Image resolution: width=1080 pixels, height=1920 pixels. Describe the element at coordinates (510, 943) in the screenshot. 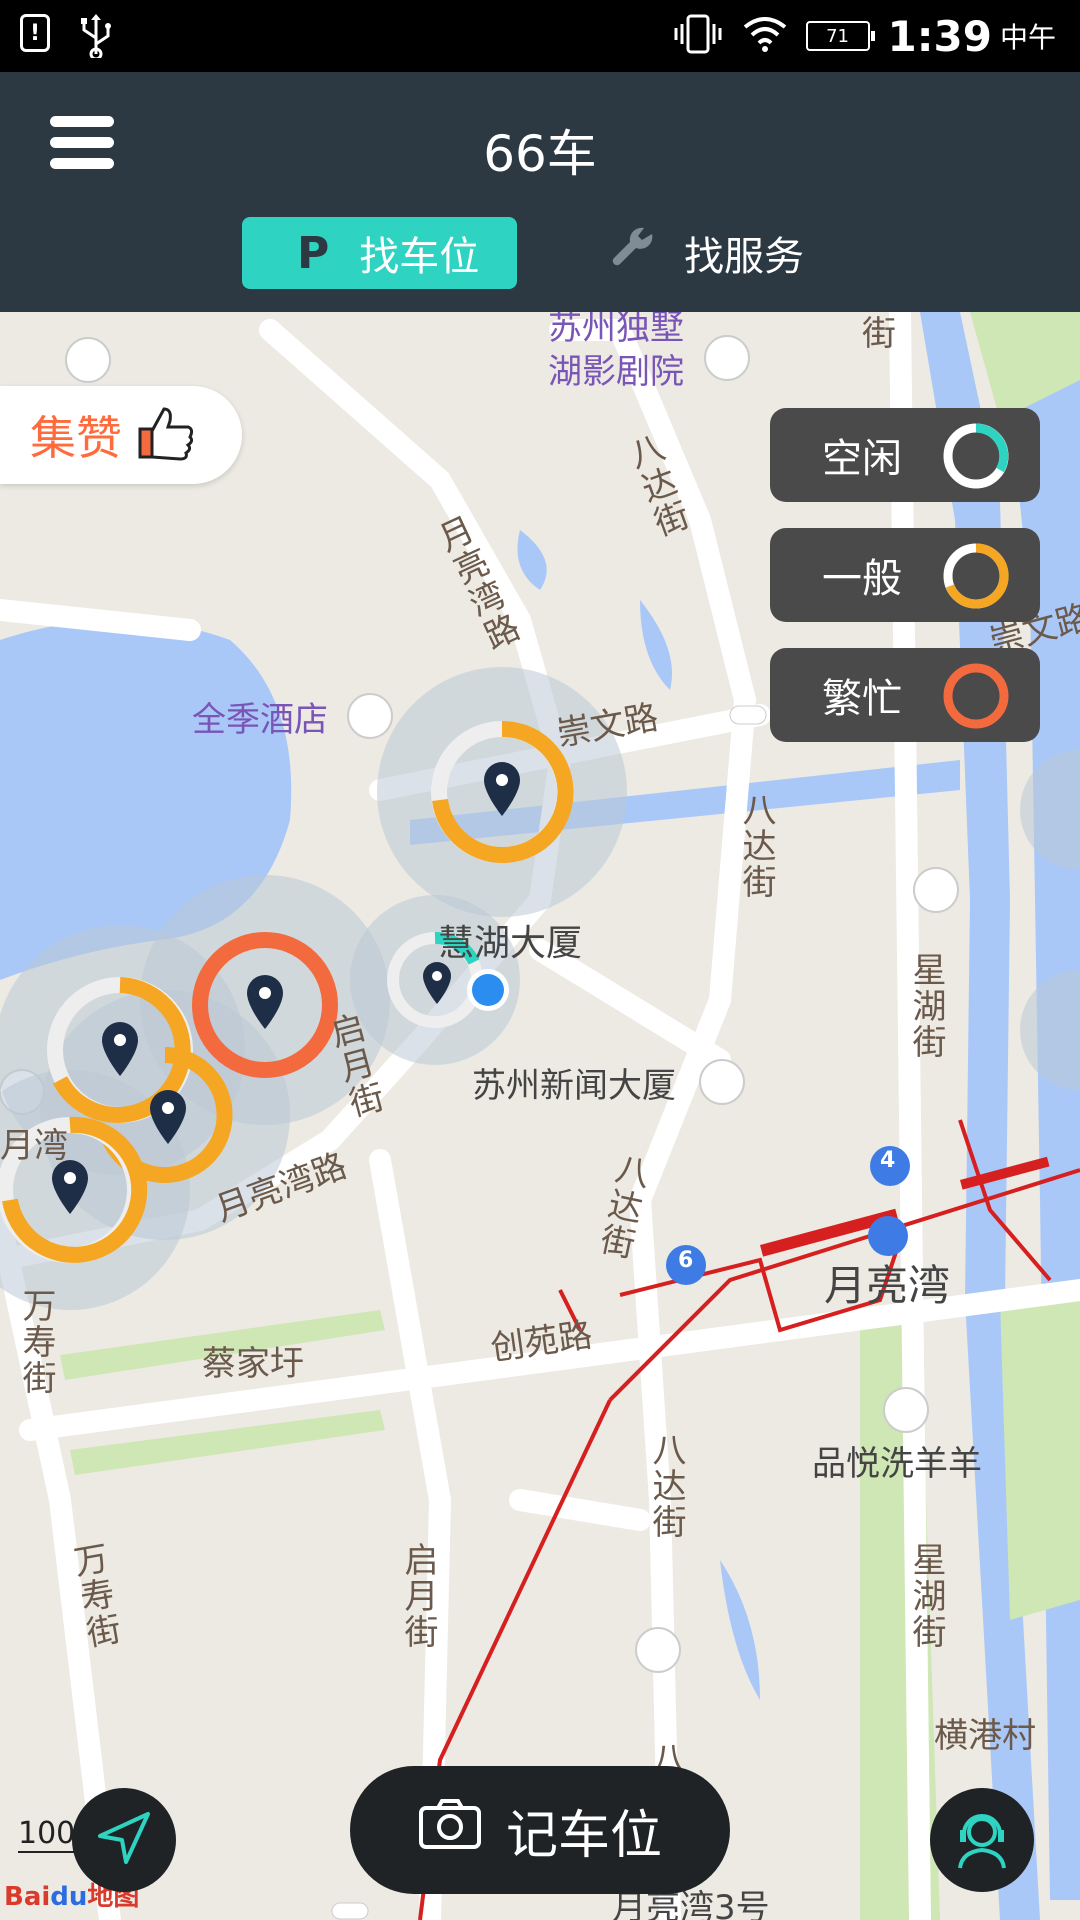

I see `map-label-huihu: 慧湖大厦` at that location.